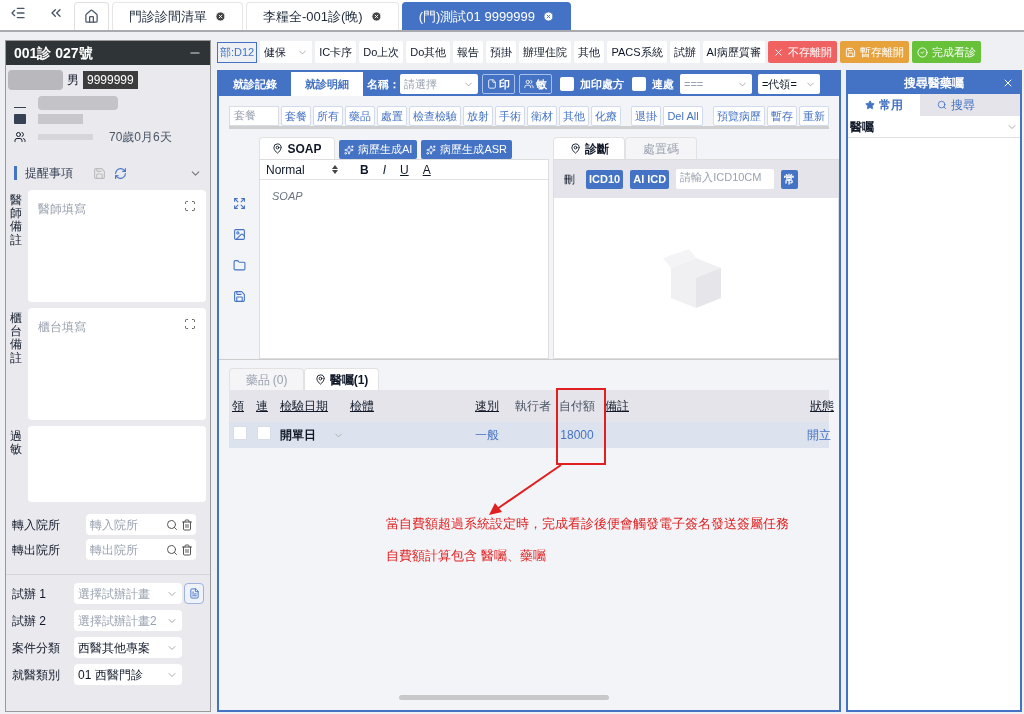 This screenshot has height=714, width=1024. Describe the element at coordinates (884, 105) in the screenshot. I see `search-tab: 常用` at that location.